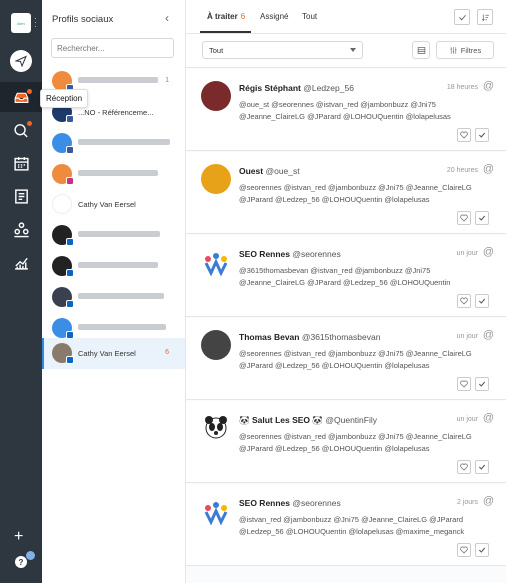 The image size is (506, 583). Describe the element at coordinates (346, 17) in the screenshot. I see `tab-bar: À traiter 6 Assigné Tout` at that location.